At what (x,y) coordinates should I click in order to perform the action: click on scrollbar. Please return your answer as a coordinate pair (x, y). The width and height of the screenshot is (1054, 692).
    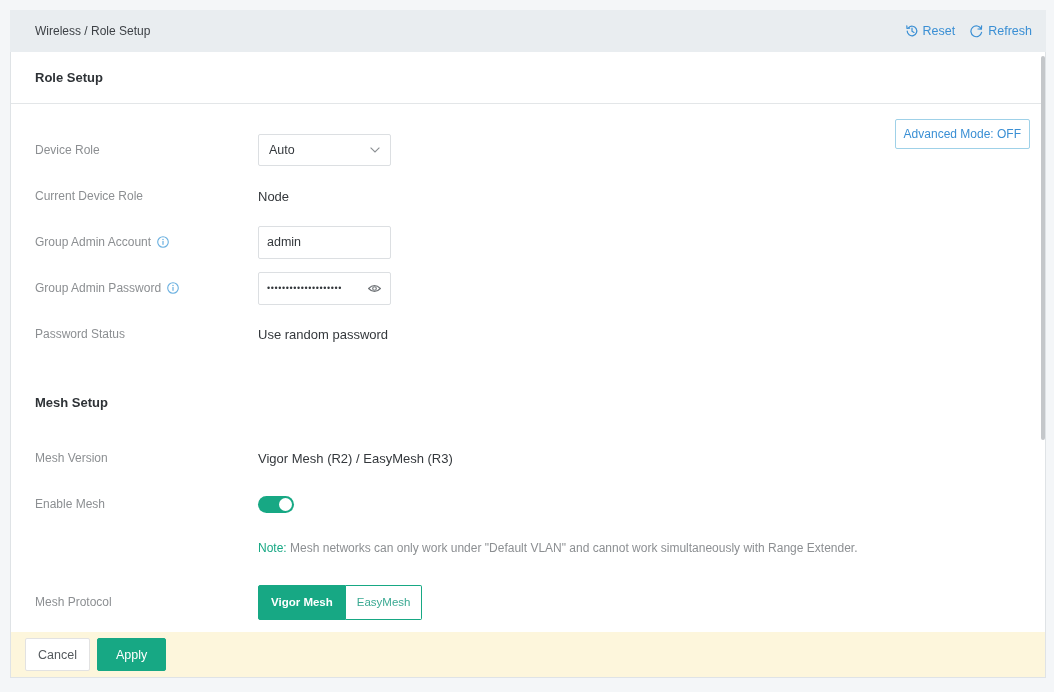
    Looking at the image, I should click on (1043, 248).